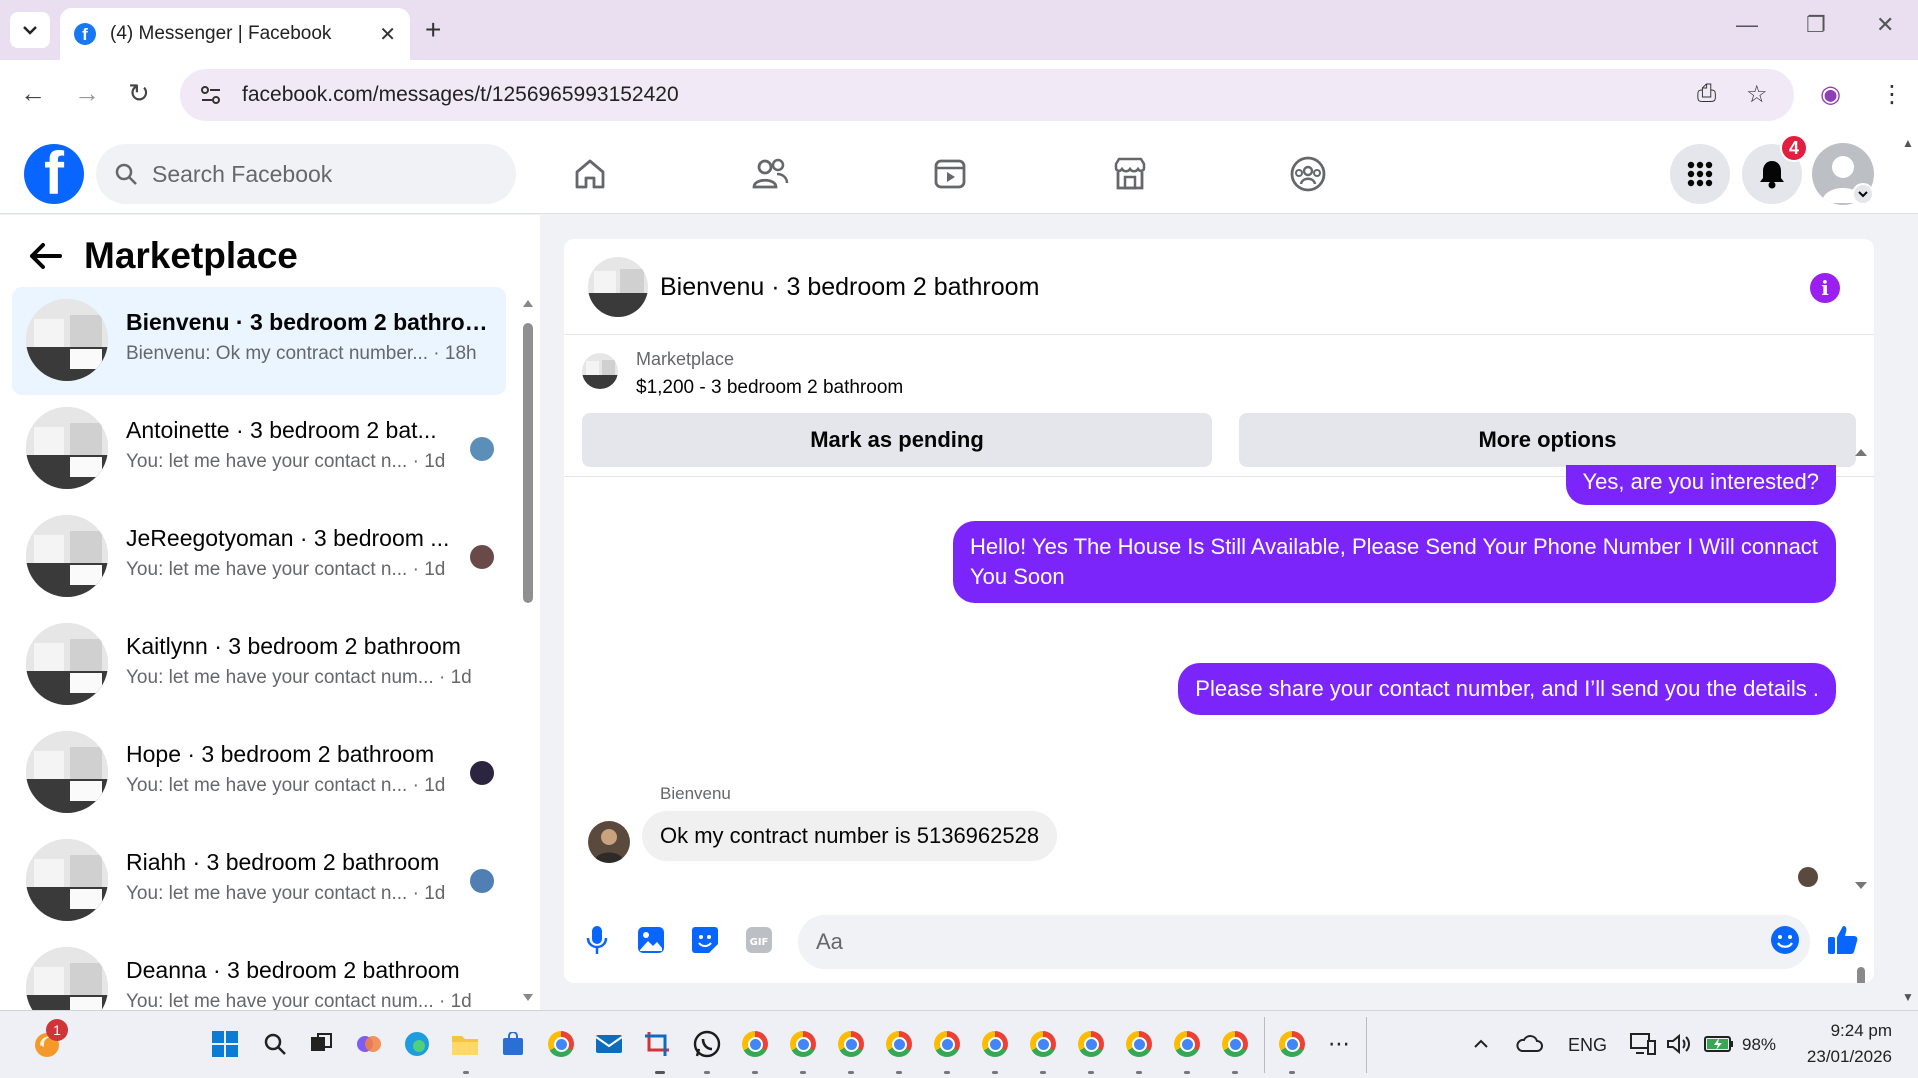 This screenshot has width=1918, height=1078. Describe the element at coordinates (769, 388) in the screenshot. I see `listing-title: $1,200 - 3 bedroom 2 bathroom` at that location.